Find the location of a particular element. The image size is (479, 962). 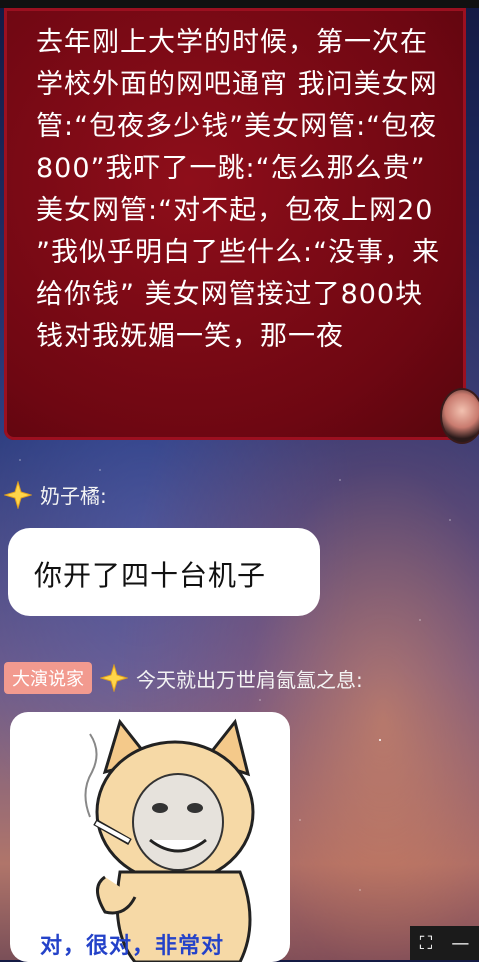

sender-name: 奶子橘: is located at coordinates (73, 494).